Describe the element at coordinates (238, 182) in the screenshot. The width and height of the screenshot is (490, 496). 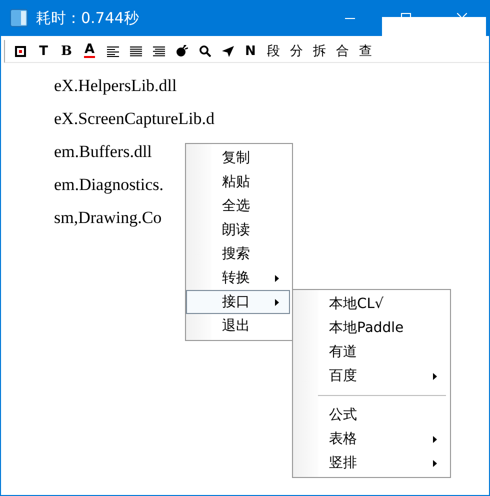
I see `menu-item: 粘贴` at that location.